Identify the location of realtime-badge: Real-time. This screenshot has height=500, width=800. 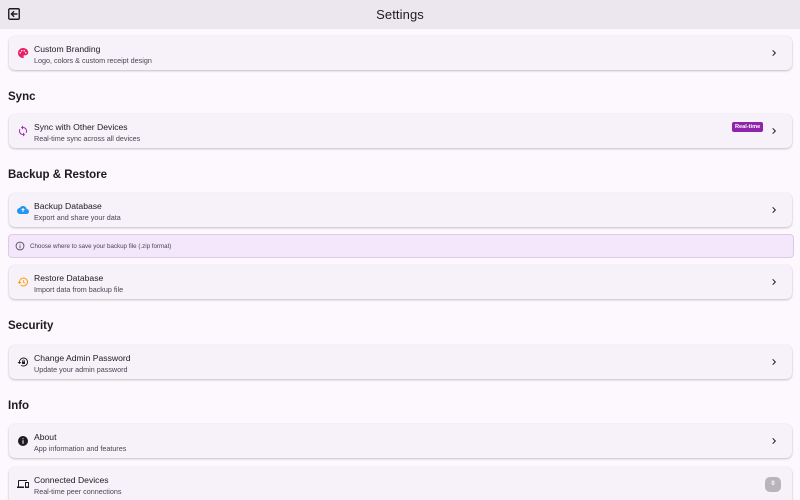
(748, 127).